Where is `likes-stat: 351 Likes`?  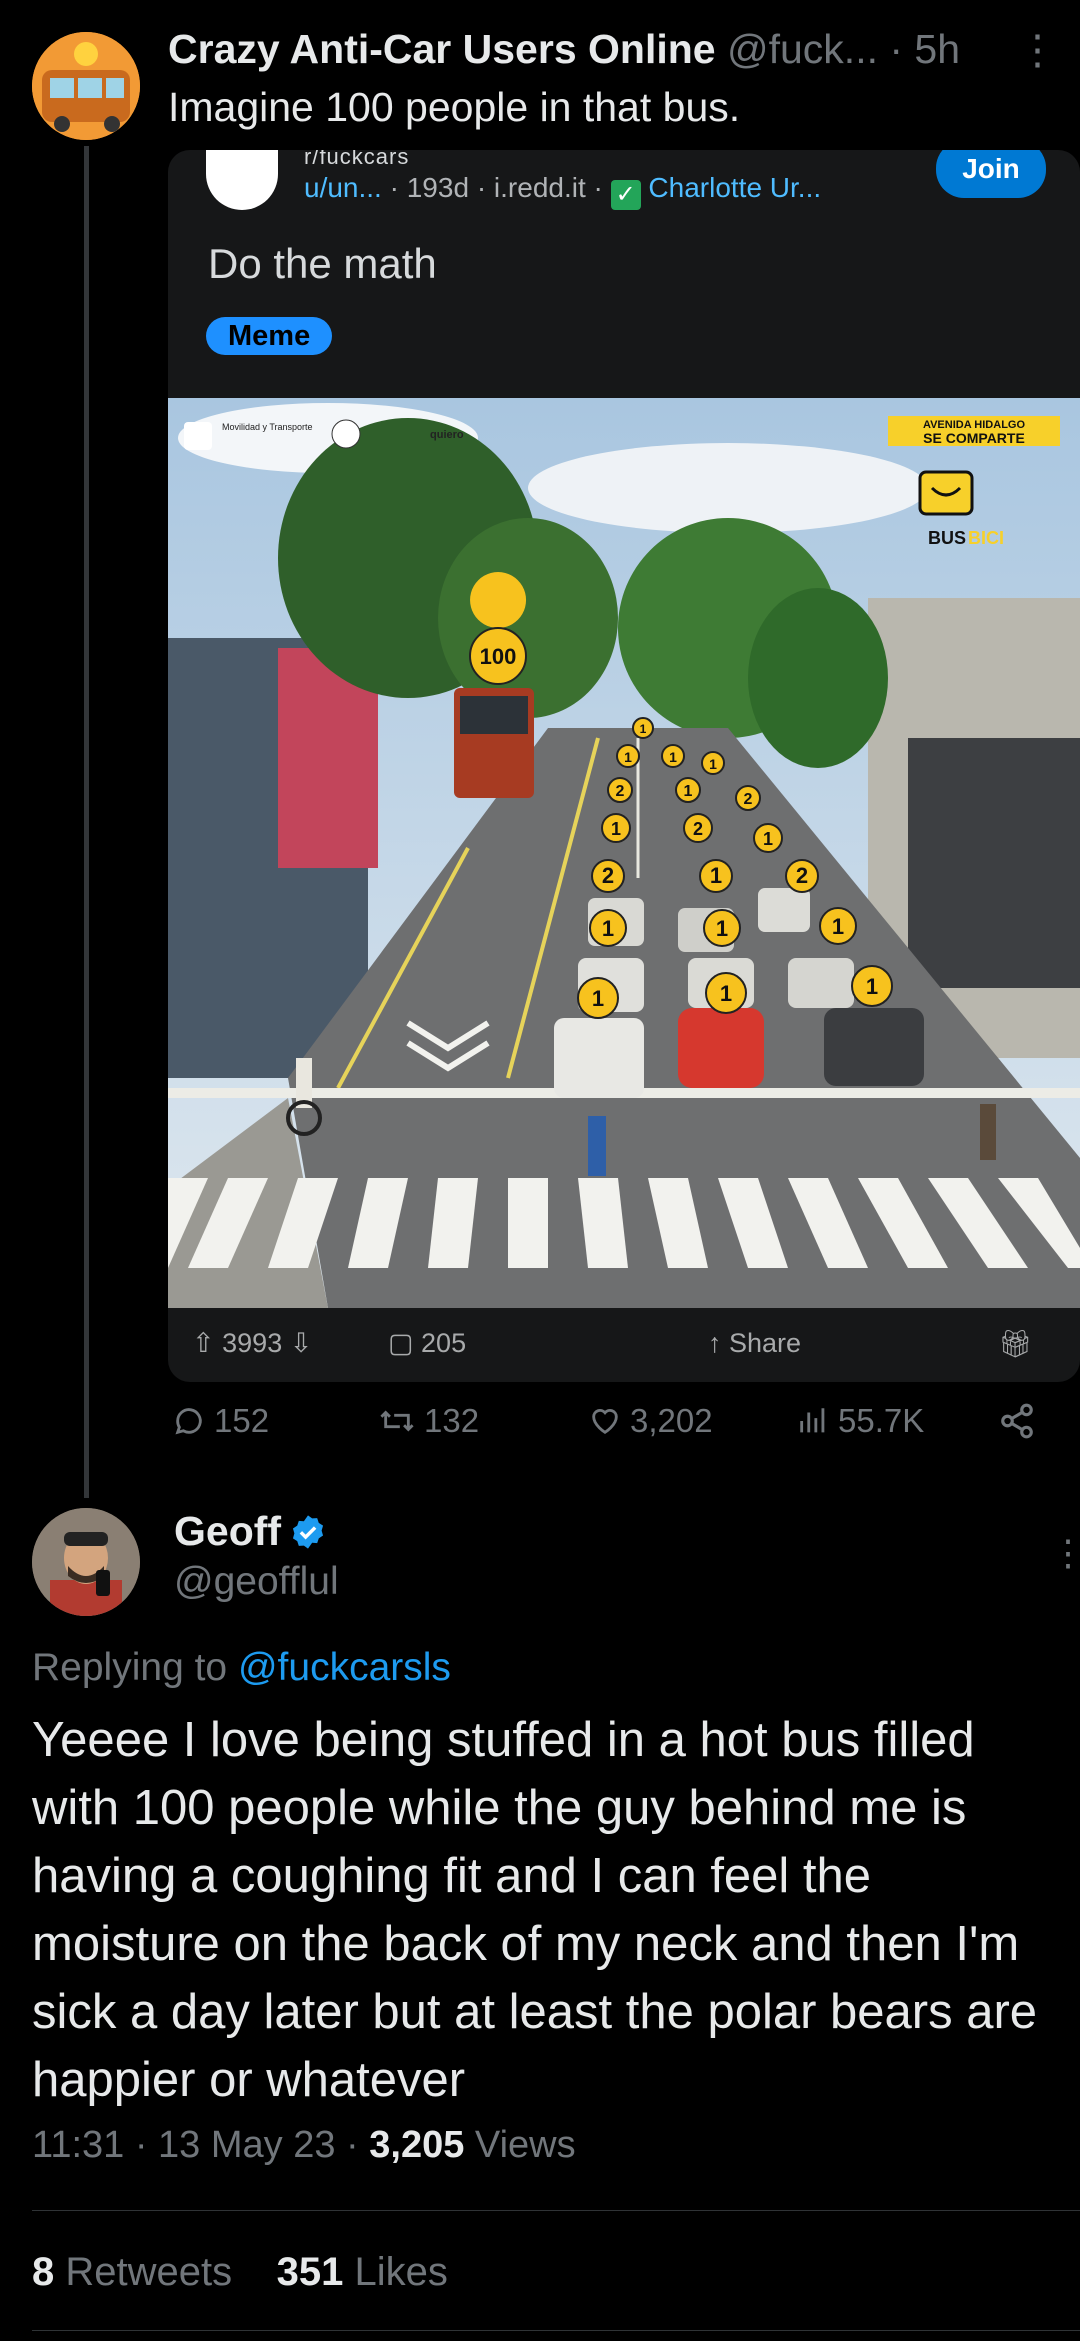 likes-stat: 351 Likes is located at coordinates (362, 2272).